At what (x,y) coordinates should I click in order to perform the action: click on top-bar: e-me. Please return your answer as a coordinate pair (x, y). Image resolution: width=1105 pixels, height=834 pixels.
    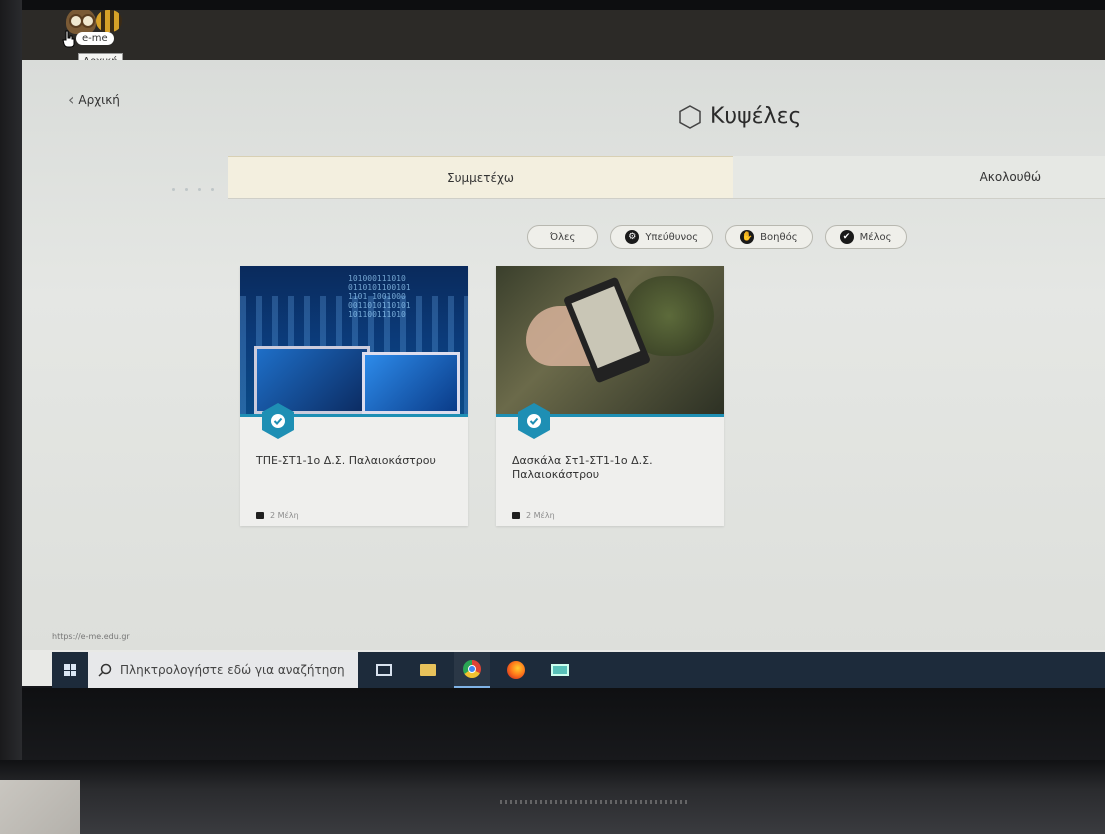
    Looking at the image, I should click on (563, 35).